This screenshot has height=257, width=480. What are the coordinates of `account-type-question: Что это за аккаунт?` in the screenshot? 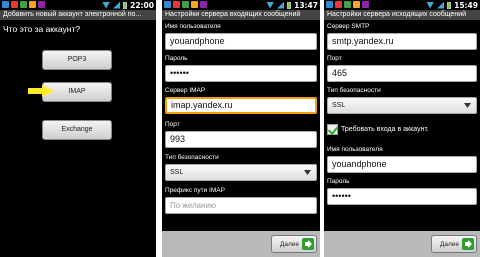 It's located at (42, 29).